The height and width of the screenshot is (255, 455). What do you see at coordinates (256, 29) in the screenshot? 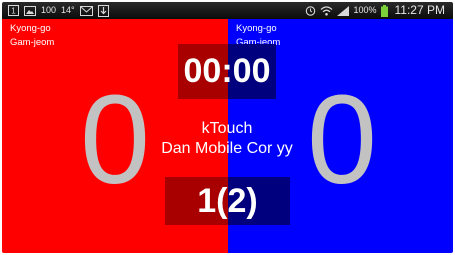
I see `blue-kyong-go-label: Kyong-go` at bounding box center [256, 29].